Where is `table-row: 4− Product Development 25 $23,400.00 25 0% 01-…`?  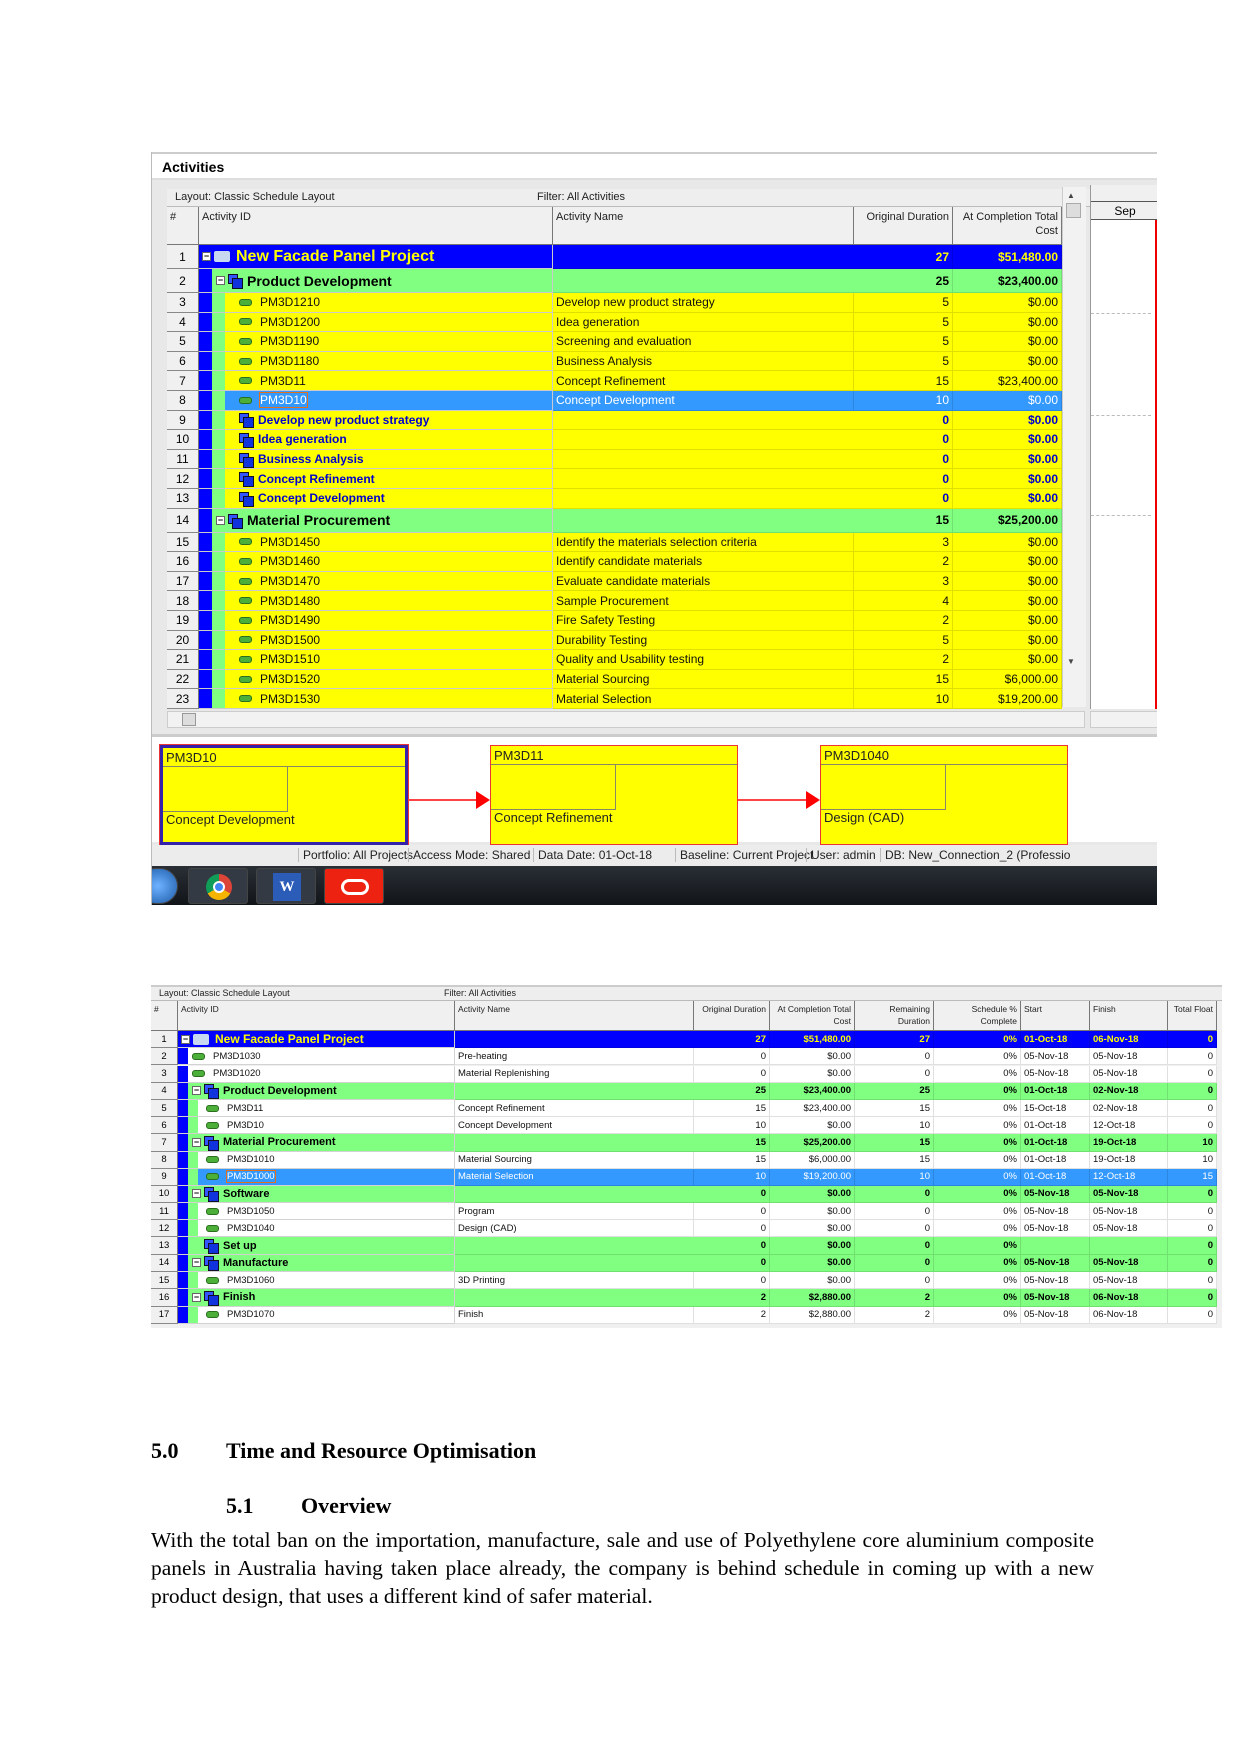 table-row: 4− Product Development 25 $23,400.00 25 0% 01-… is located at coordinates (684, 1091).